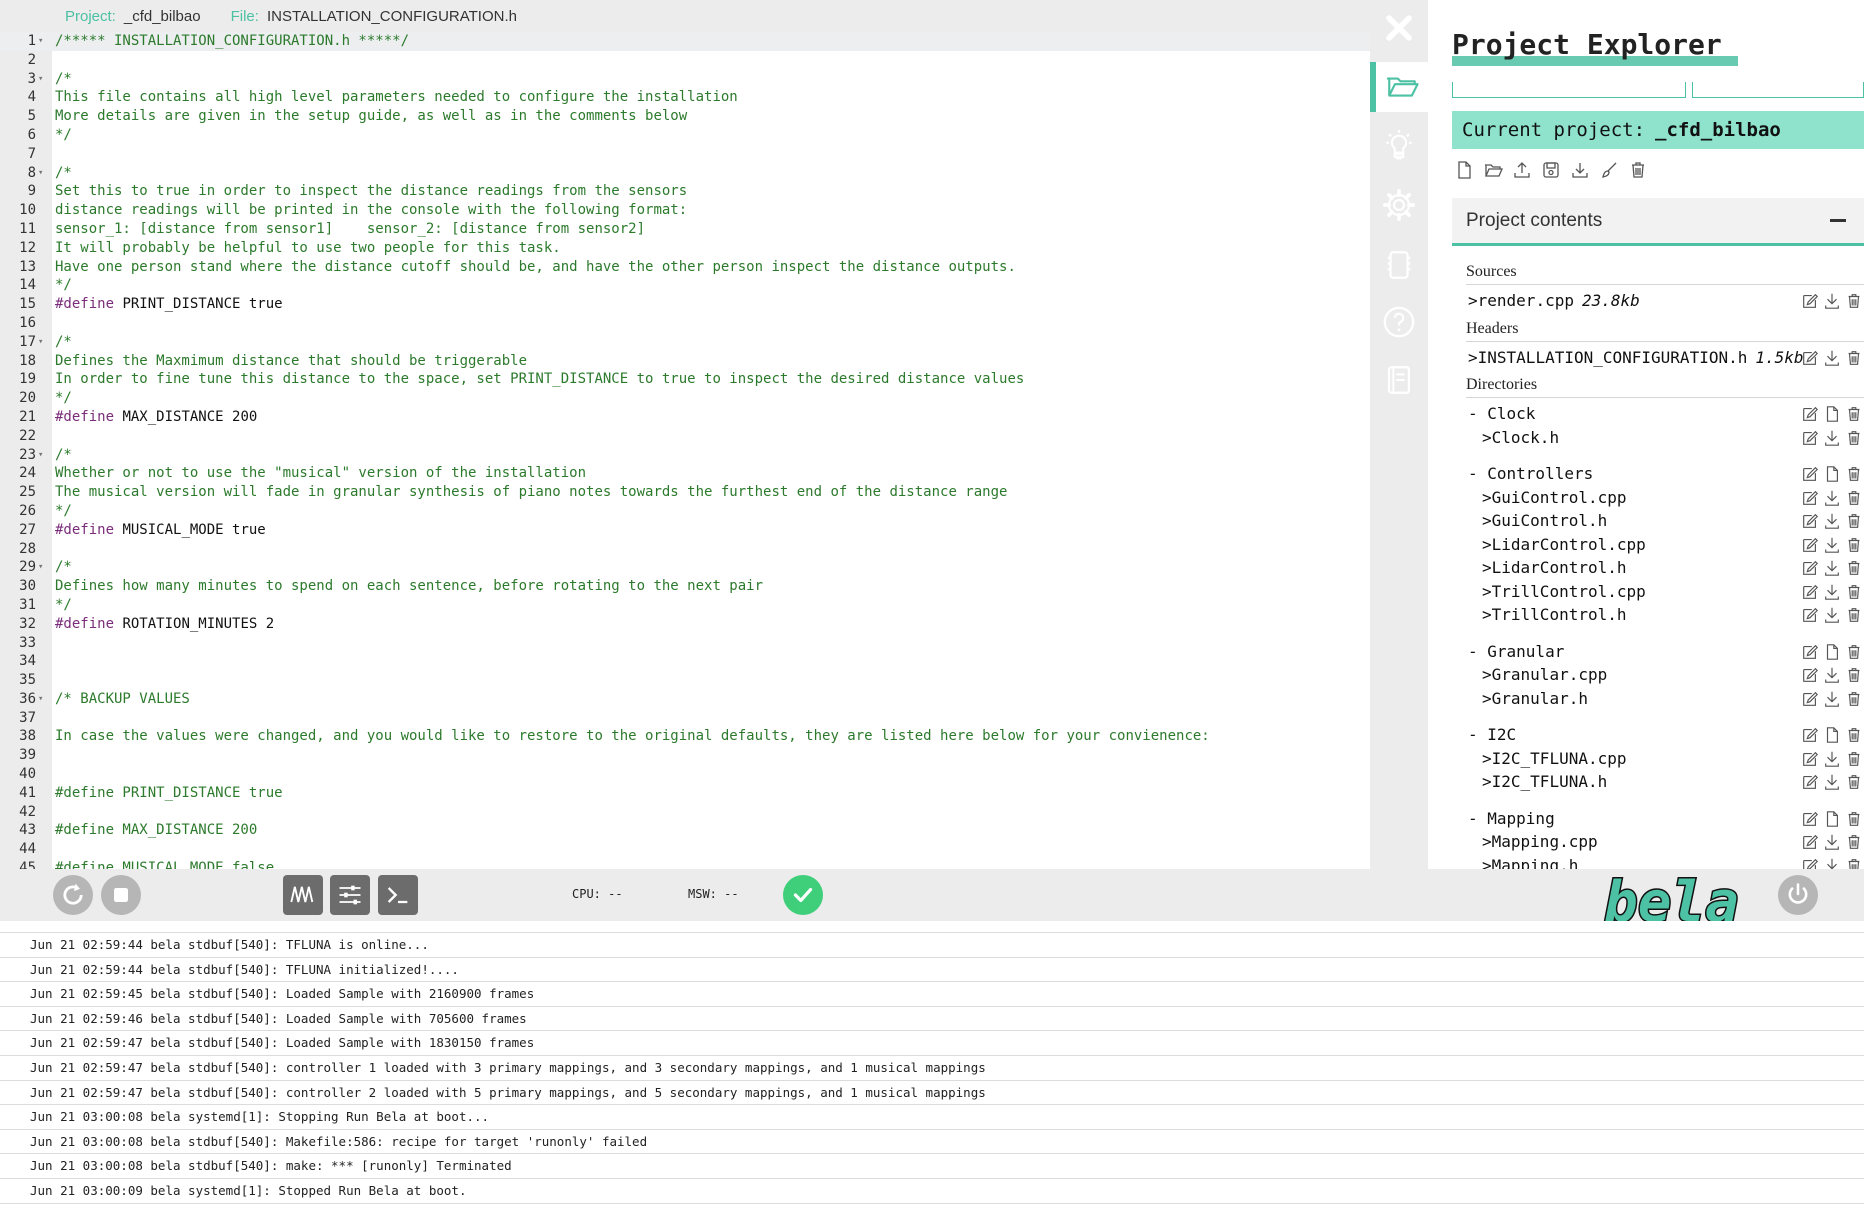  I want to click on tab-settings, so click(1399, 205).